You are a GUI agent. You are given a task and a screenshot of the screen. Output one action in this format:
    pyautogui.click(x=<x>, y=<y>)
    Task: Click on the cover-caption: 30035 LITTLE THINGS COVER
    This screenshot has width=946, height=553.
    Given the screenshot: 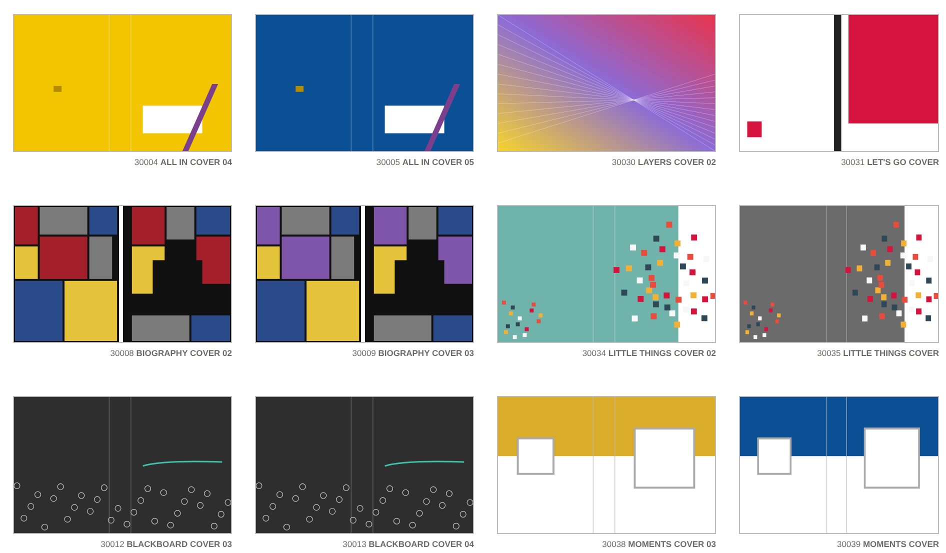 What is the action you would take?
    pyautogui.click(x=878, y=354)
    